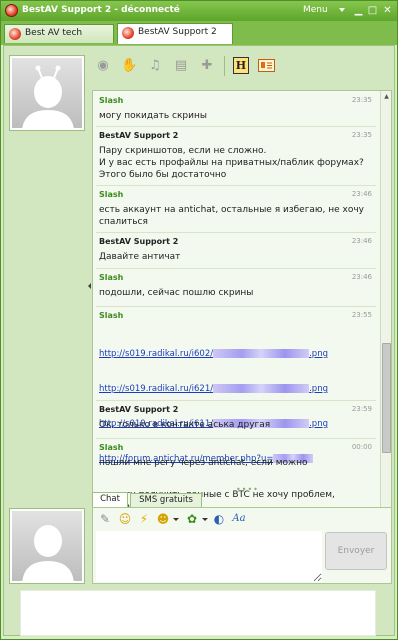  Describe the element at coordinates (163, 519) in the screenshot. I see `emoticon-pack-icon: ☻` at that location.